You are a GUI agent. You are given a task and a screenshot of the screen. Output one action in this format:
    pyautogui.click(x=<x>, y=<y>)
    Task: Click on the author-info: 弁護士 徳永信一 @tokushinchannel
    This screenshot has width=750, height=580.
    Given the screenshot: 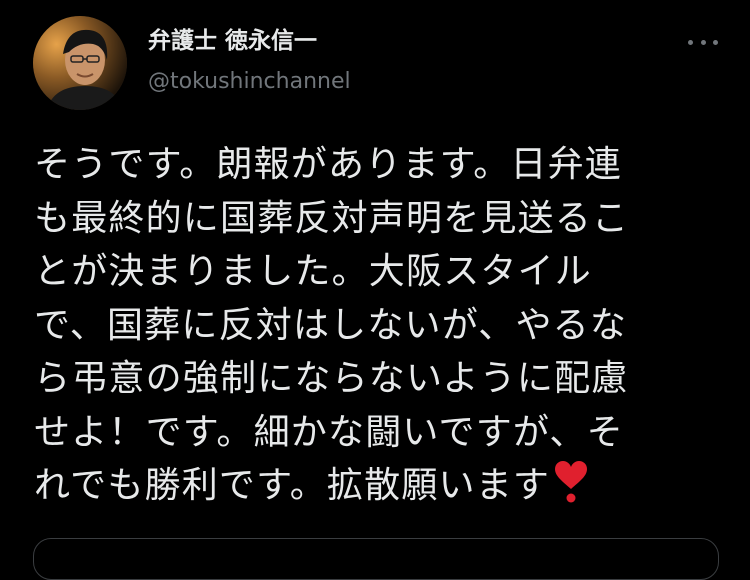 What is the action you would take?
    pyautogui.click(x=249, y=61)
    